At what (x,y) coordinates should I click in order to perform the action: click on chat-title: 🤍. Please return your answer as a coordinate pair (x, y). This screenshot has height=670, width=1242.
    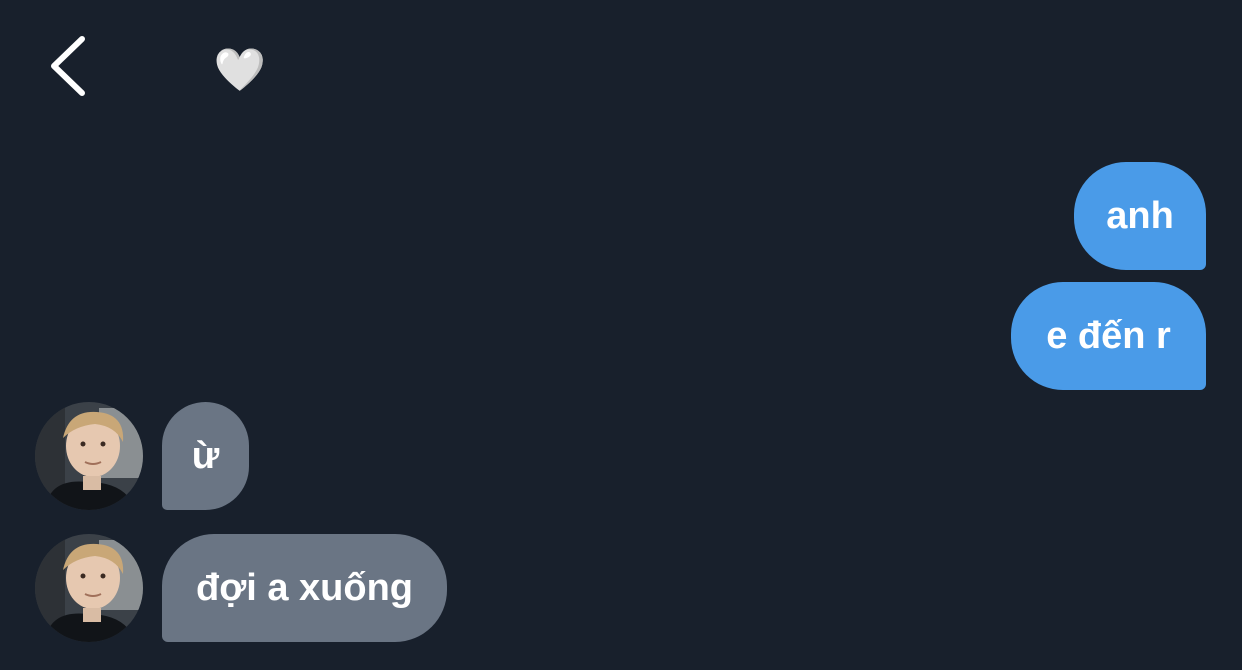
    Looking at the image, I should click on (240, 70).